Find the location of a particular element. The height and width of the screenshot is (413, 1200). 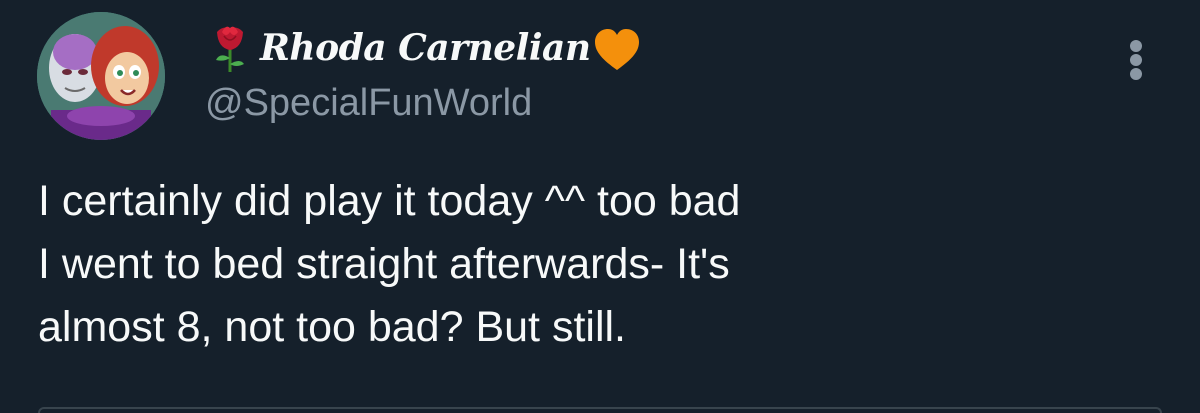

rose-icon is located at coordinates (230, 48).